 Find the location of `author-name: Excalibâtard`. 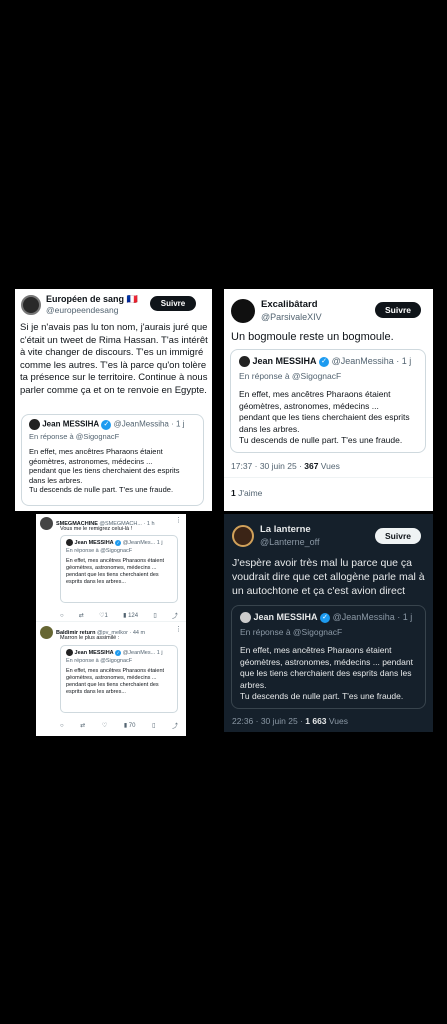

author-name: Excalibâtard is located at coordinates (291, 305).